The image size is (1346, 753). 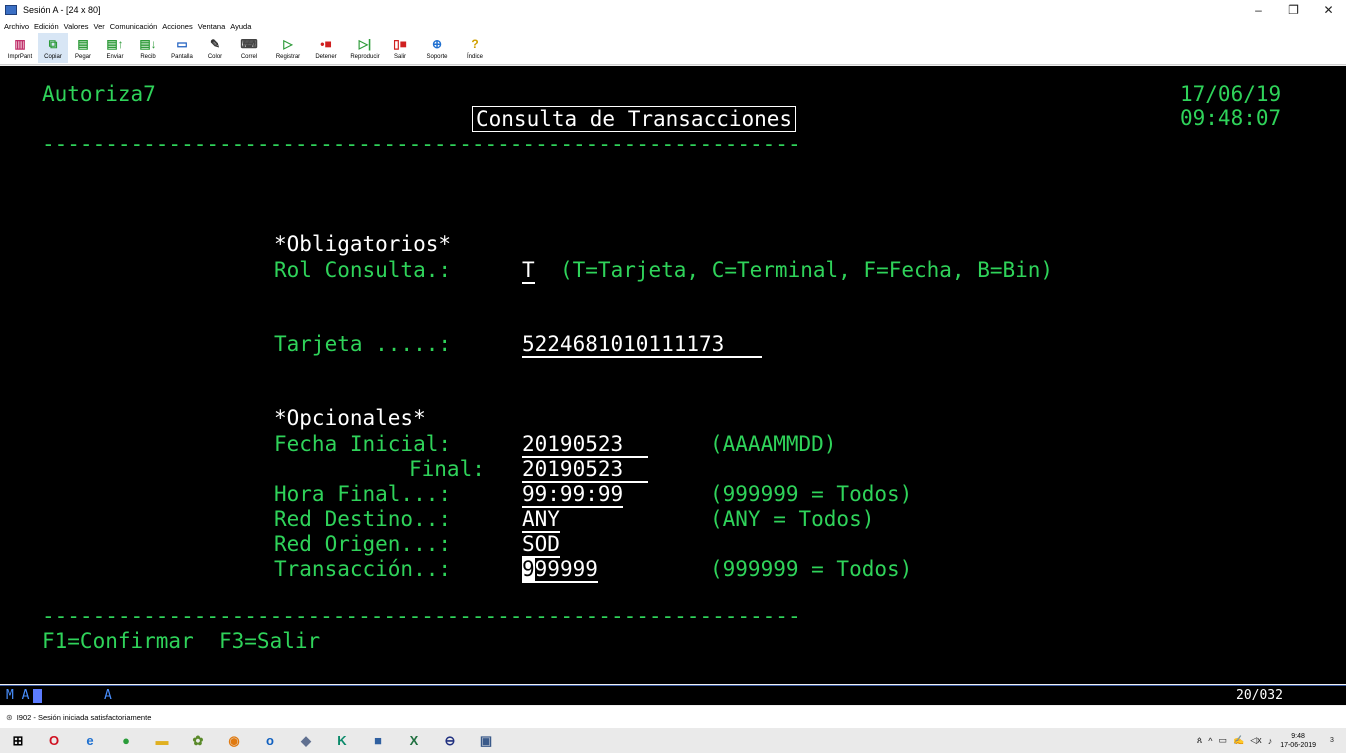 I want to click on firefox-icon: ◉, so click(x=234, y=741).